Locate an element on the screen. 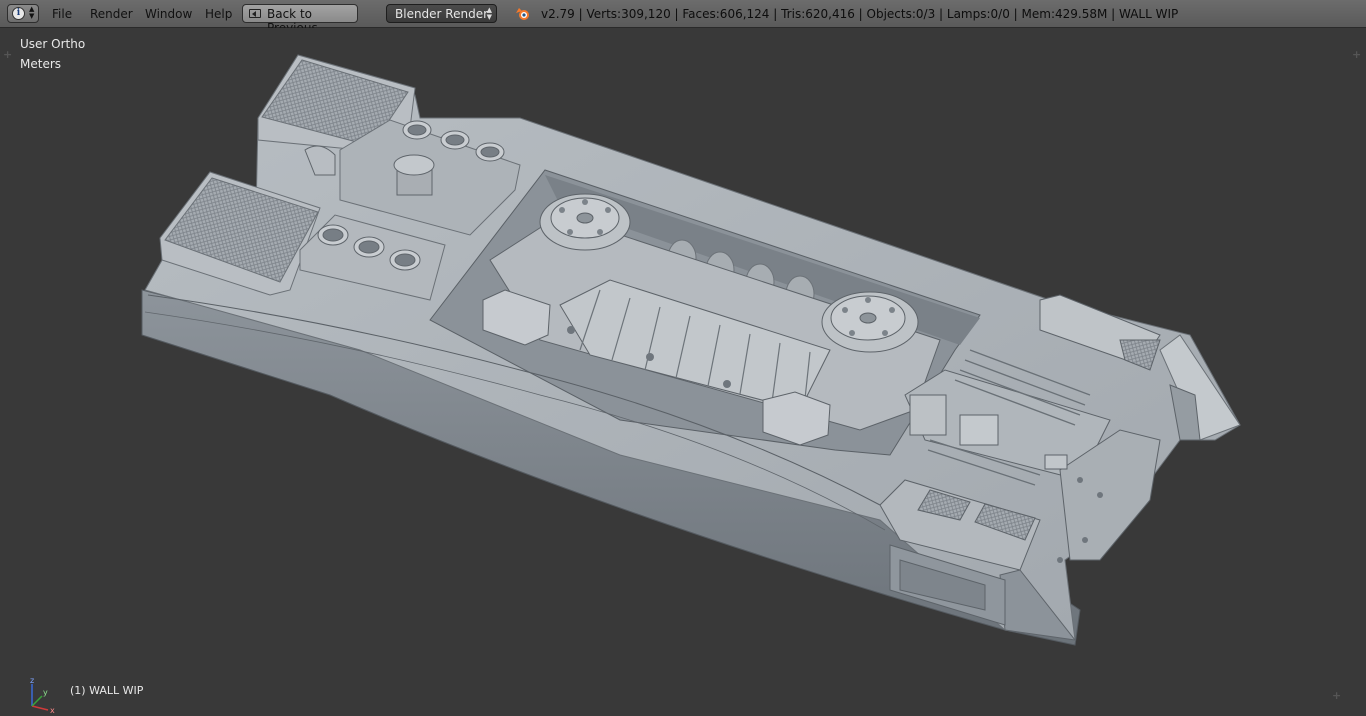  menu-window: Window is located at coordinates (168, 14).